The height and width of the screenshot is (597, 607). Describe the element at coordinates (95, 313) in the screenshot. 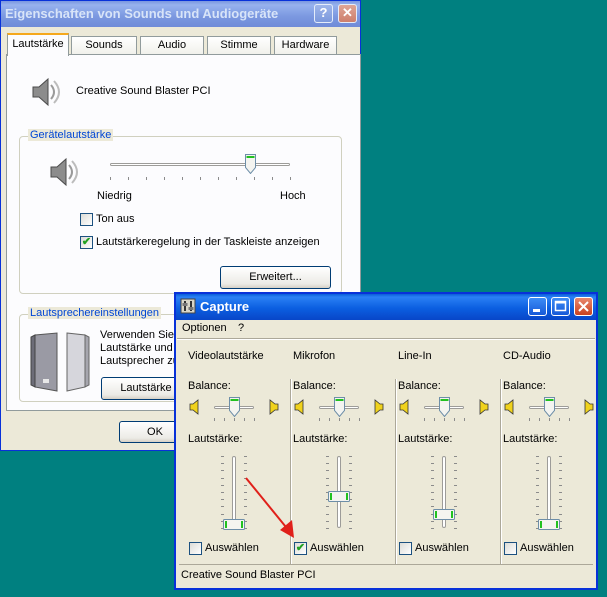

I see `speaker-settings-legend: Lautsprechereinstellungen` at that location.